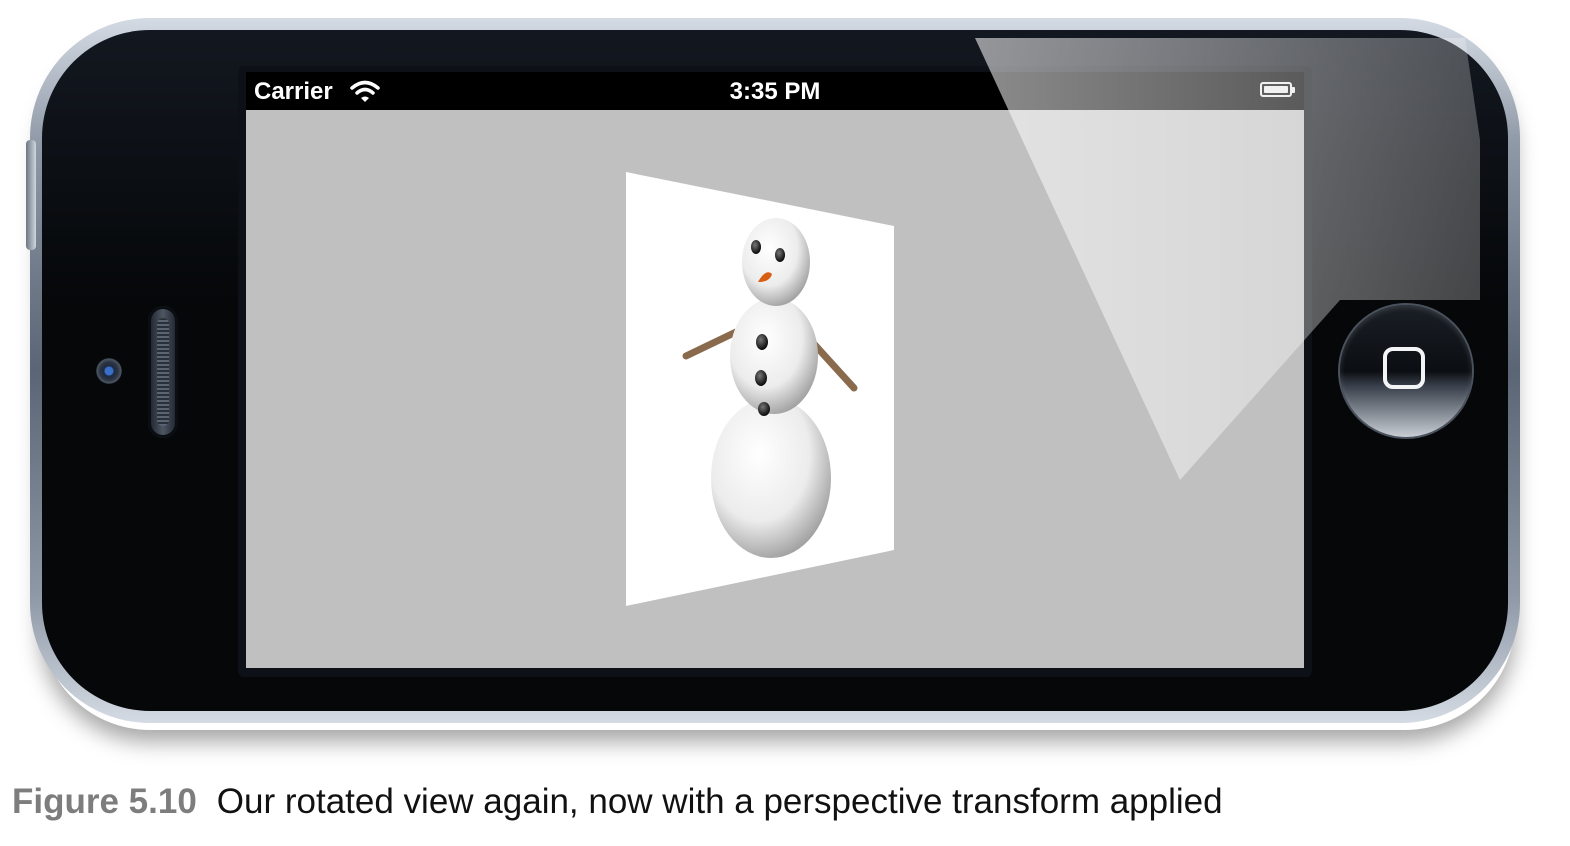  Describe the element at coordinates (771, 478) in the screenshot. I see `snowman-bottom-ball` at that location.